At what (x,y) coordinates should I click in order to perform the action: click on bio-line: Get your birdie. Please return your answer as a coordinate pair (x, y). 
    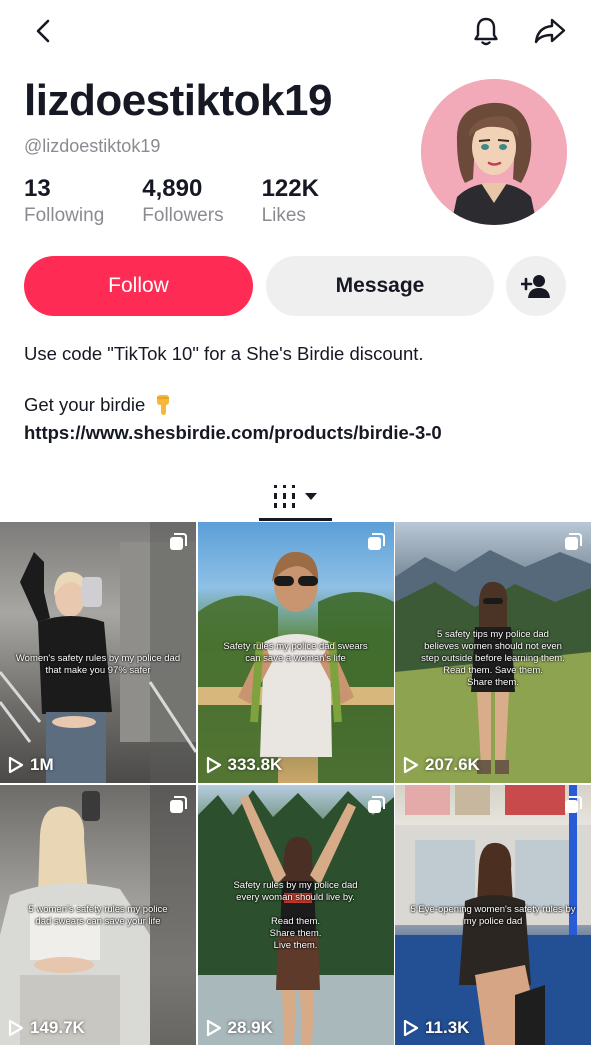
    Looking at the image, I should click on (99, 405).